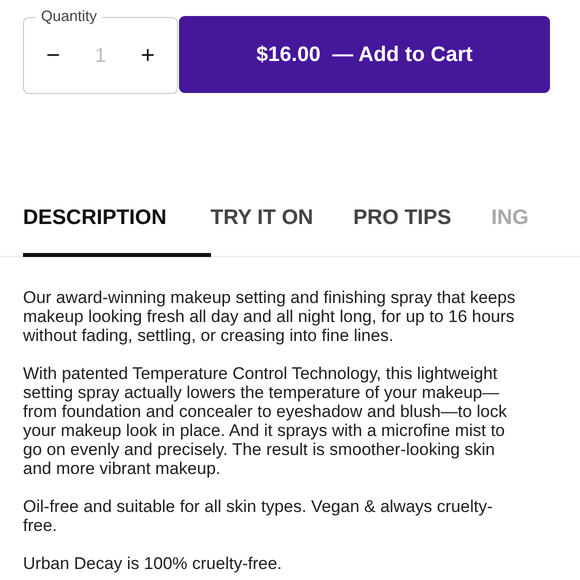 The image size is (580, 580). Describe the element at coordinates (269, 316) in the screenshot. I see `description-paragraph: Our award-winning makeup setting and finishing spray that keeps makeup looking fresh all day and all night long, for up to 16 hours without fading, settling, or creasing into fine lines.` at that location.